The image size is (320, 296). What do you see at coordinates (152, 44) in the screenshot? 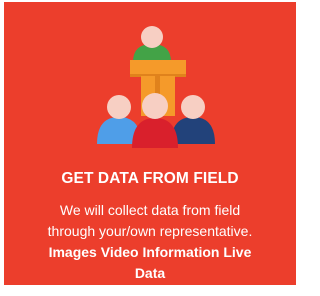
I see `speaker-icon` at bounding box center [152, 44].